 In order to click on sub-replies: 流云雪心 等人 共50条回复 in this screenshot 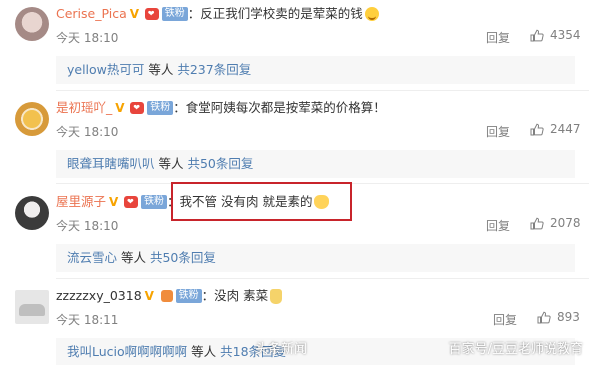, I will do `click(315, 258)`.